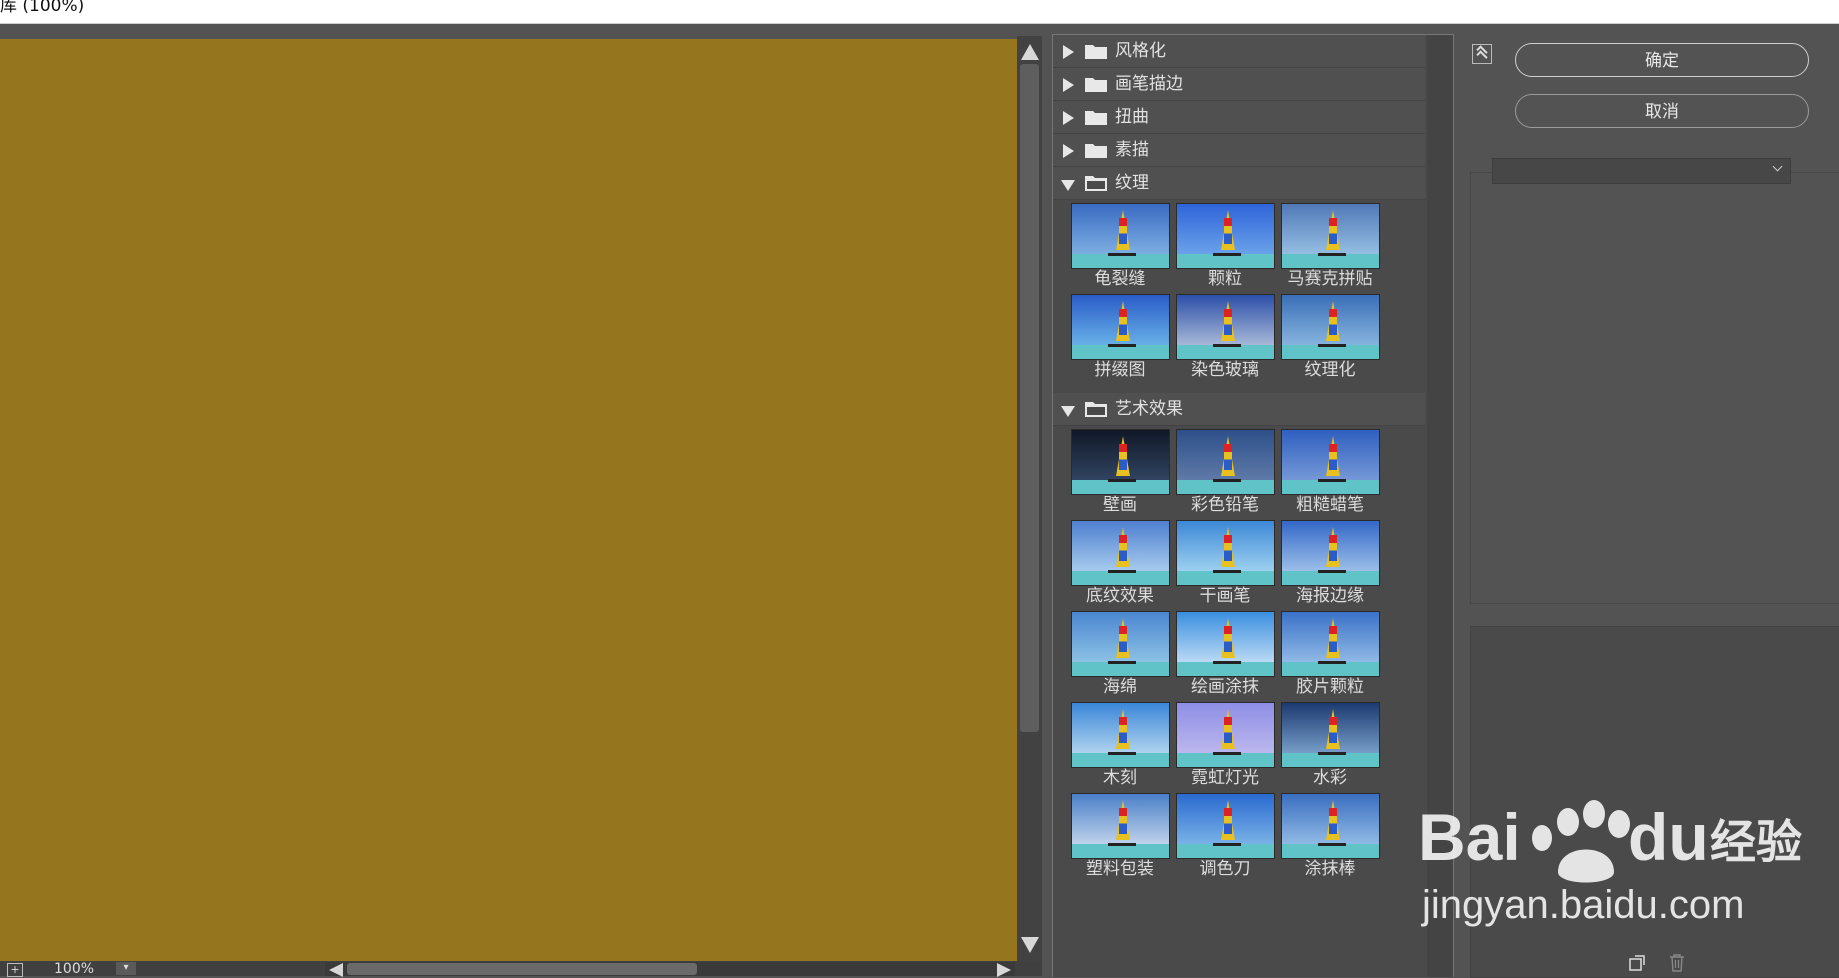 This screenshot has width=1839, height=978. Describe the element at coordinates (1330, 370) in the screenshot. I see `filter-name: 纹理化` at that location.